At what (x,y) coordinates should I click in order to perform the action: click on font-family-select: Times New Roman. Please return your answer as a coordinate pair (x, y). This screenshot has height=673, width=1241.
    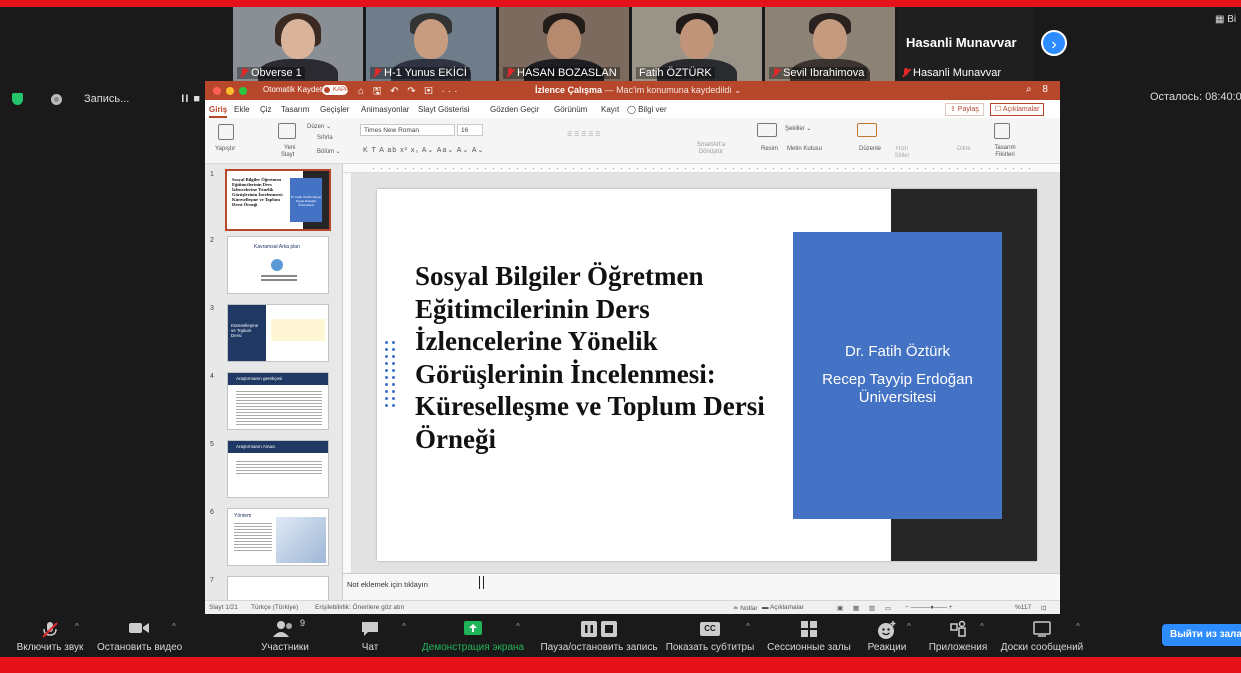
    Looking at the image, I should click on (407, 130).